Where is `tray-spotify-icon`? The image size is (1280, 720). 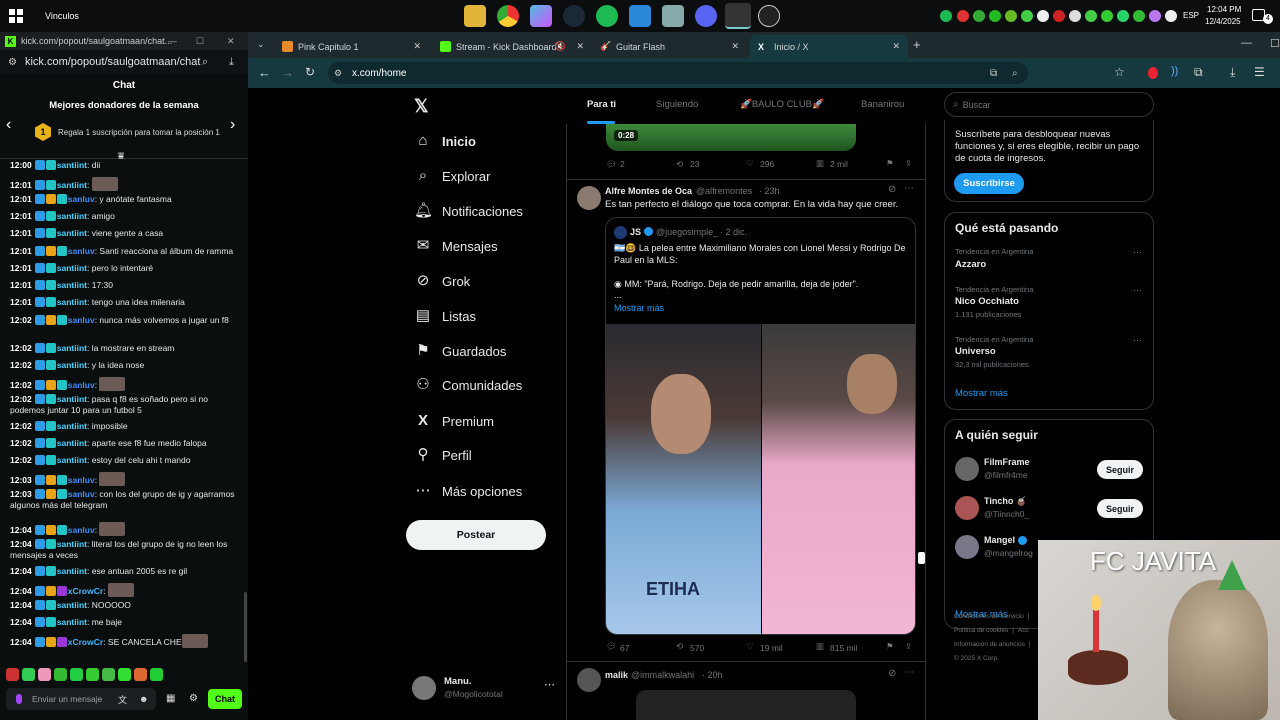
tray-spotify-icon is located at coordinates (946, 16).